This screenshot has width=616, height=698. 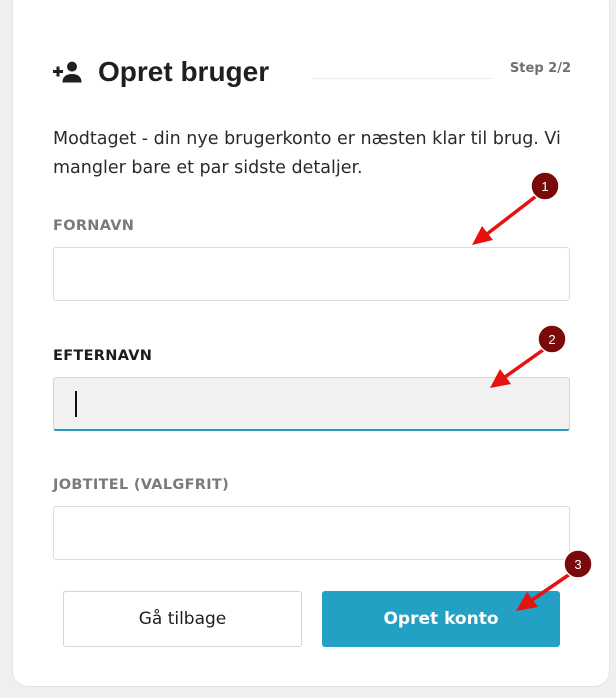 I want to click on create-account-button: Opret konto, so click(x=441, y=619).